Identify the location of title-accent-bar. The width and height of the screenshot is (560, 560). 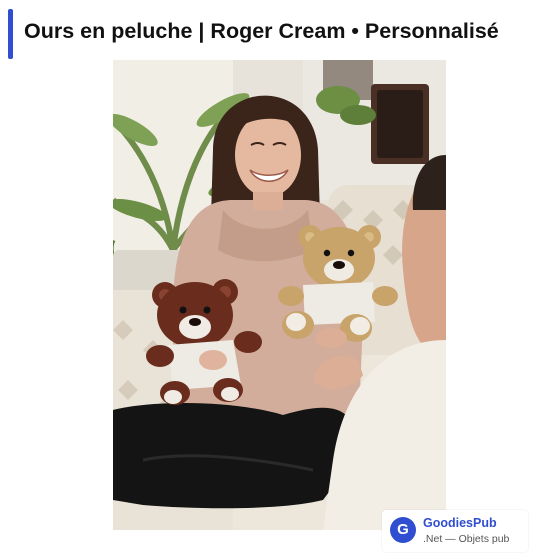
(10, 34).